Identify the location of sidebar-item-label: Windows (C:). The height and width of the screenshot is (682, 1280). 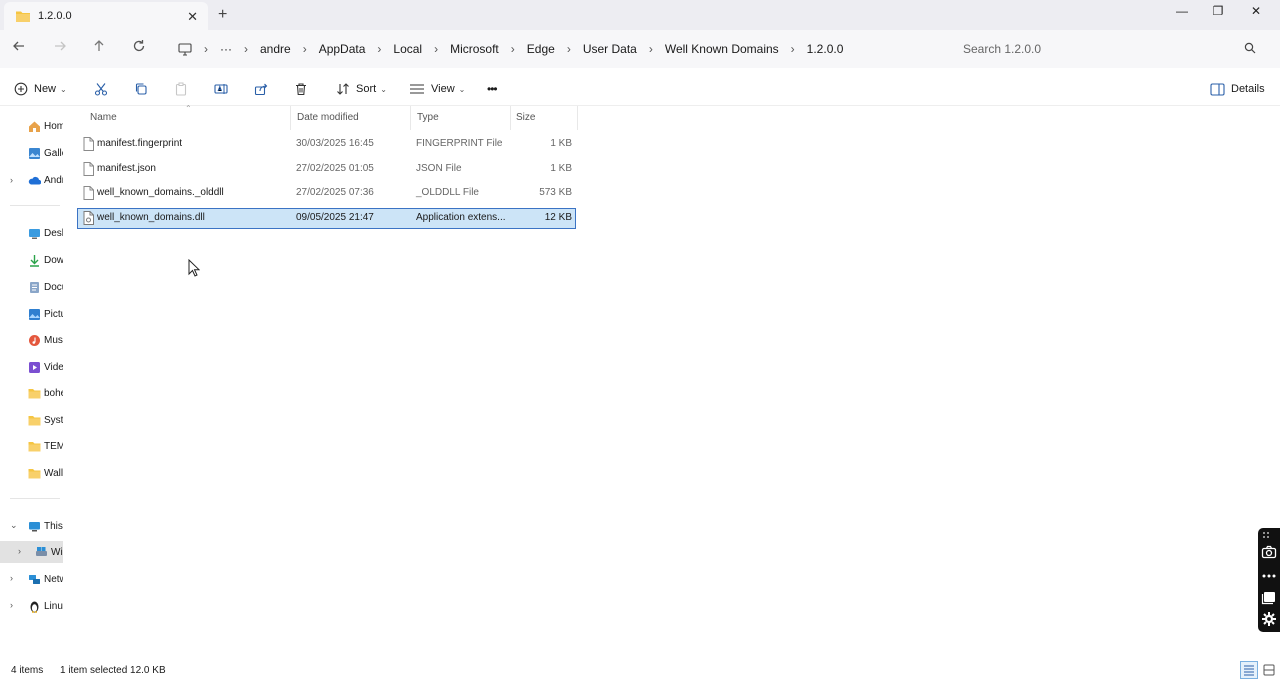
(57, 552).